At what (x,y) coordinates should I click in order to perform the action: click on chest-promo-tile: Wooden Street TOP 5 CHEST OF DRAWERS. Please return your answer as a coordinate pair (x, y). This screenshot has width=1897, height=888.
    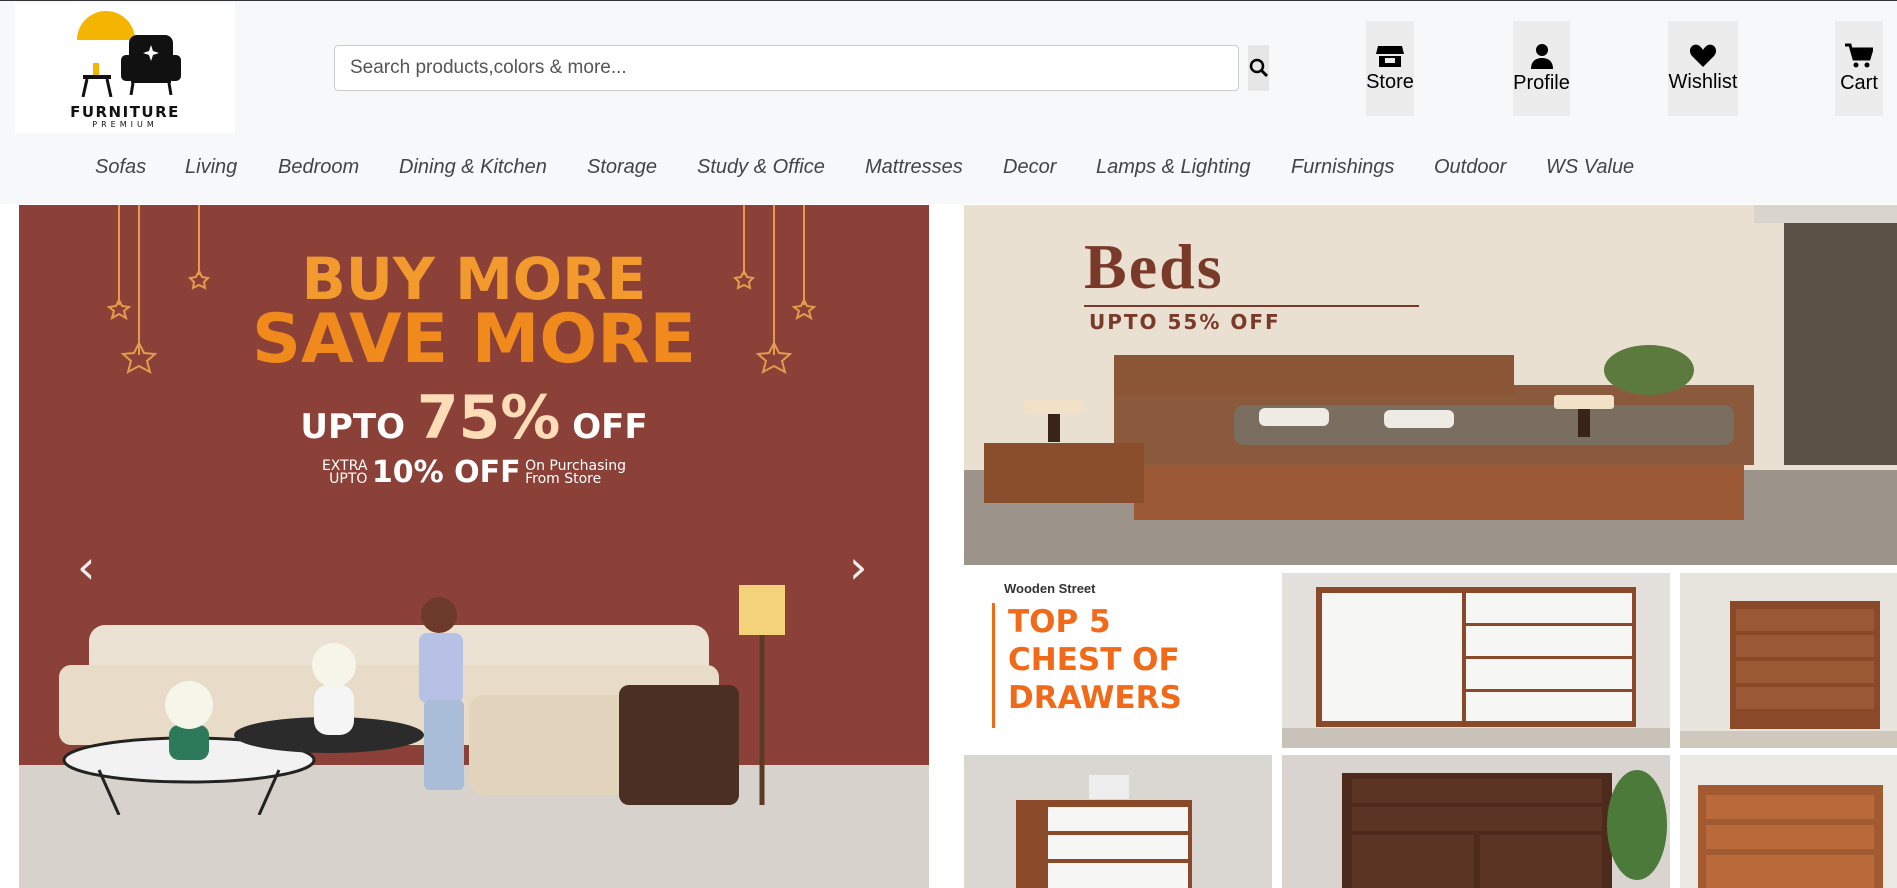
    Looking at the image, I should click on (1122, 663).